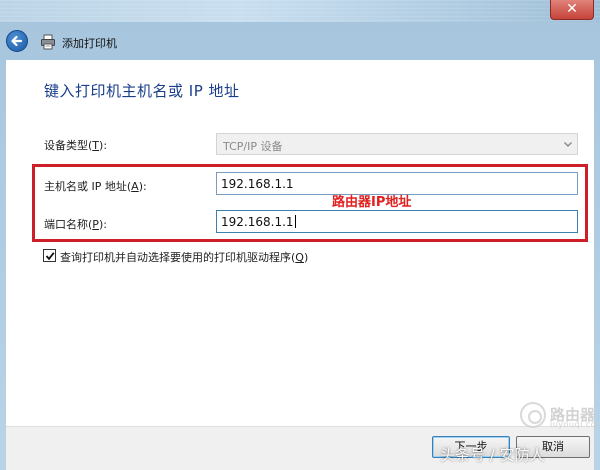 This screenshot has width=600, height=470. What do you see at coordinates (178, 257) in the screenshot?
I see `query-driver-label-text: 查询打印机并自动选择要使用的打印机驱动程序(` at bounding box center [178, 257].